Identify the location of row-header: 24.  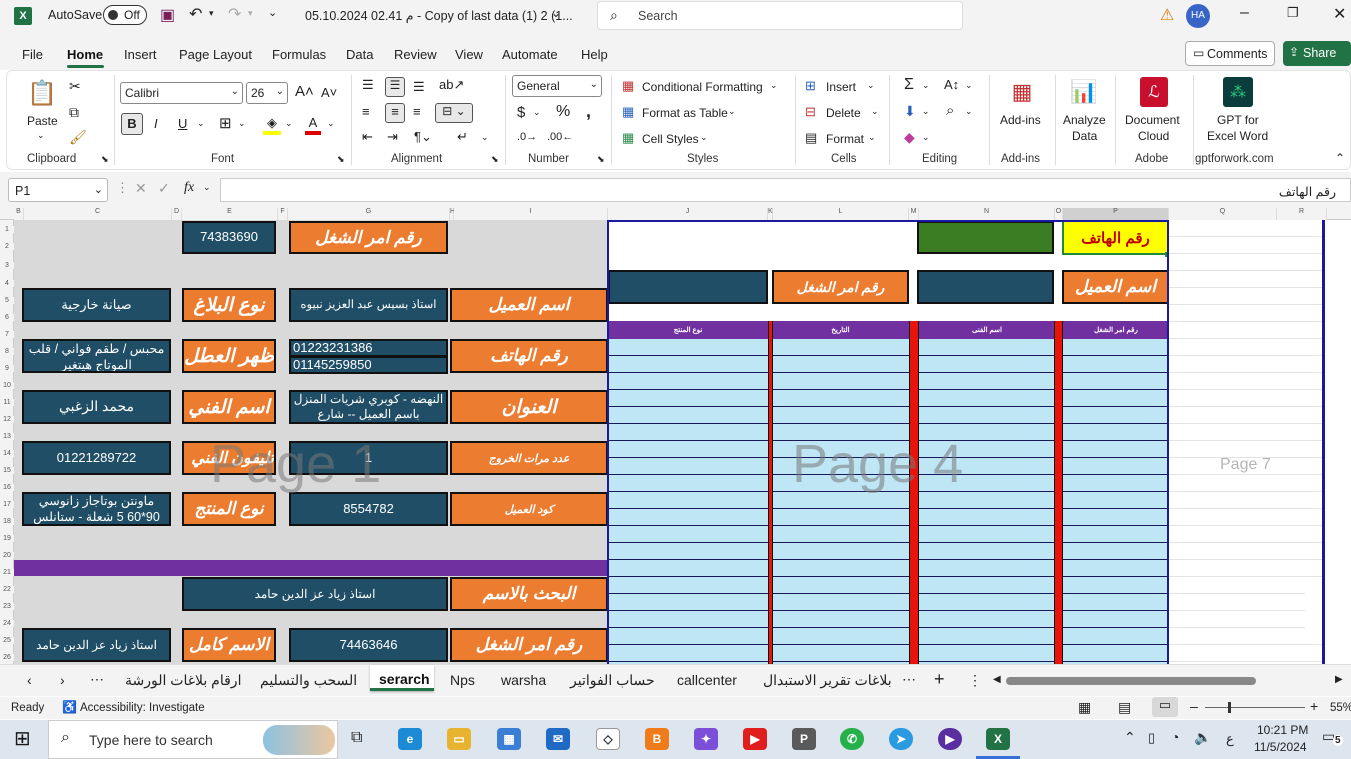
(7, 623).